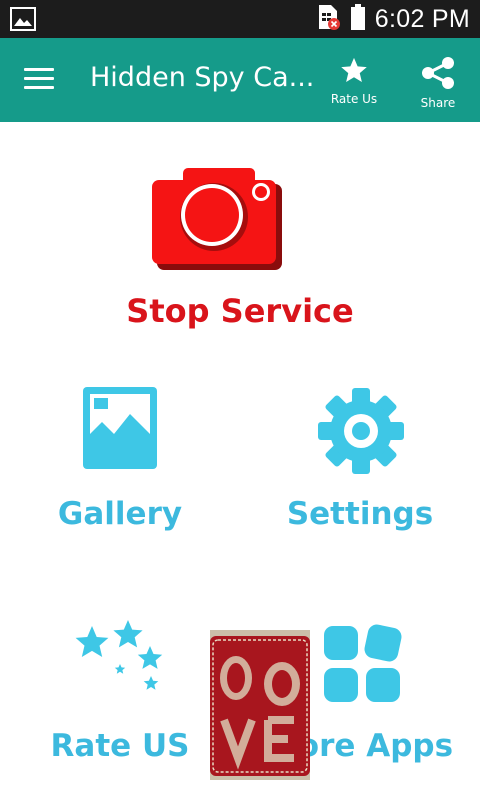  I want to click on rate-us-action-button: Rate Us, so click(354, 85).